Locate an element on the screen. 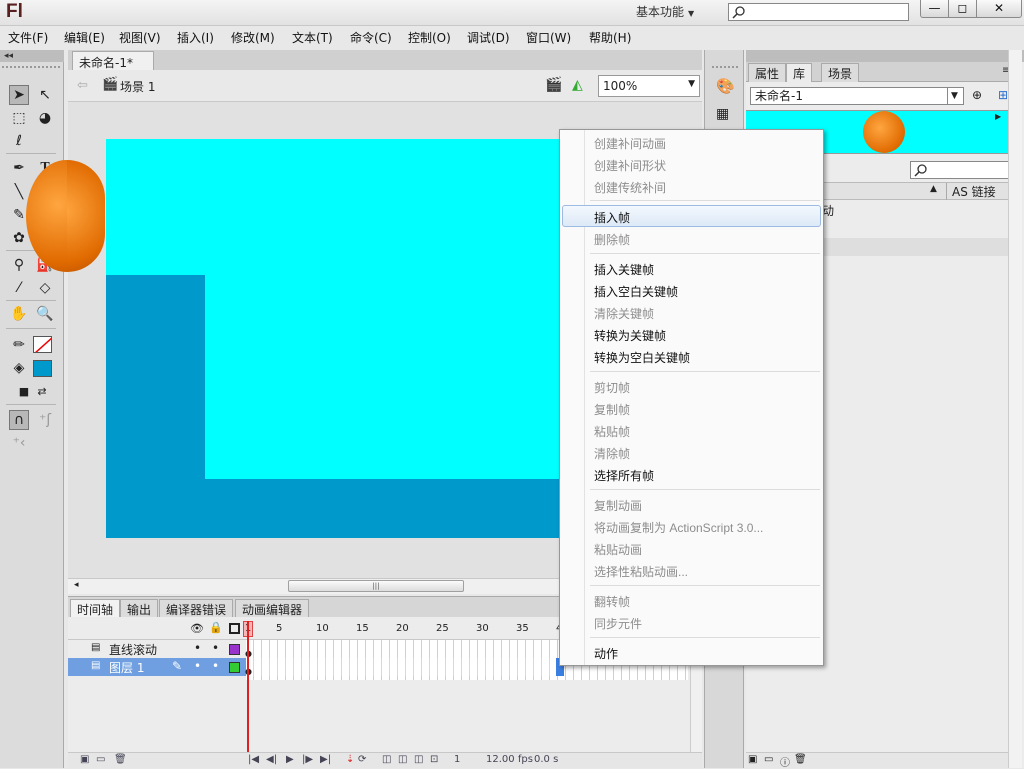 The width and height of the screenshot is (1024, 769). eraser-tool-icon: ◇ is located at coordinates (45, 288).